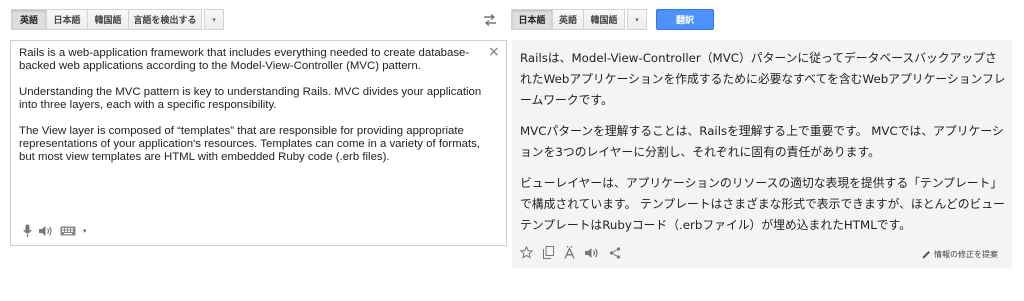 This screenshot has width=1024, height=301. Describe the element at coordinates (27, 231) in the screenshot. I see `mic-icon` at that location.